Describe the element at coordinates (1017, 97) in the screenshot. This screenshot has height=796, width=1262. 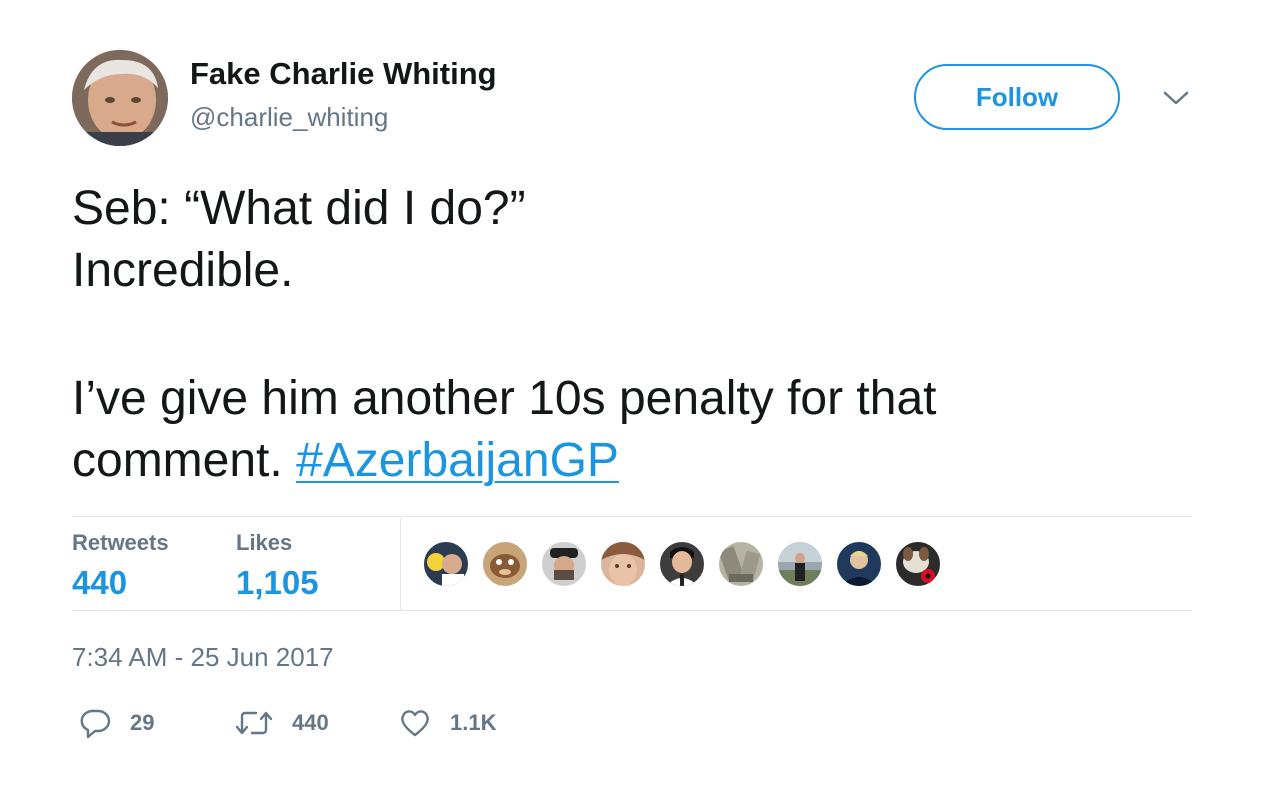
I see `follow-button: Follow` at that location.